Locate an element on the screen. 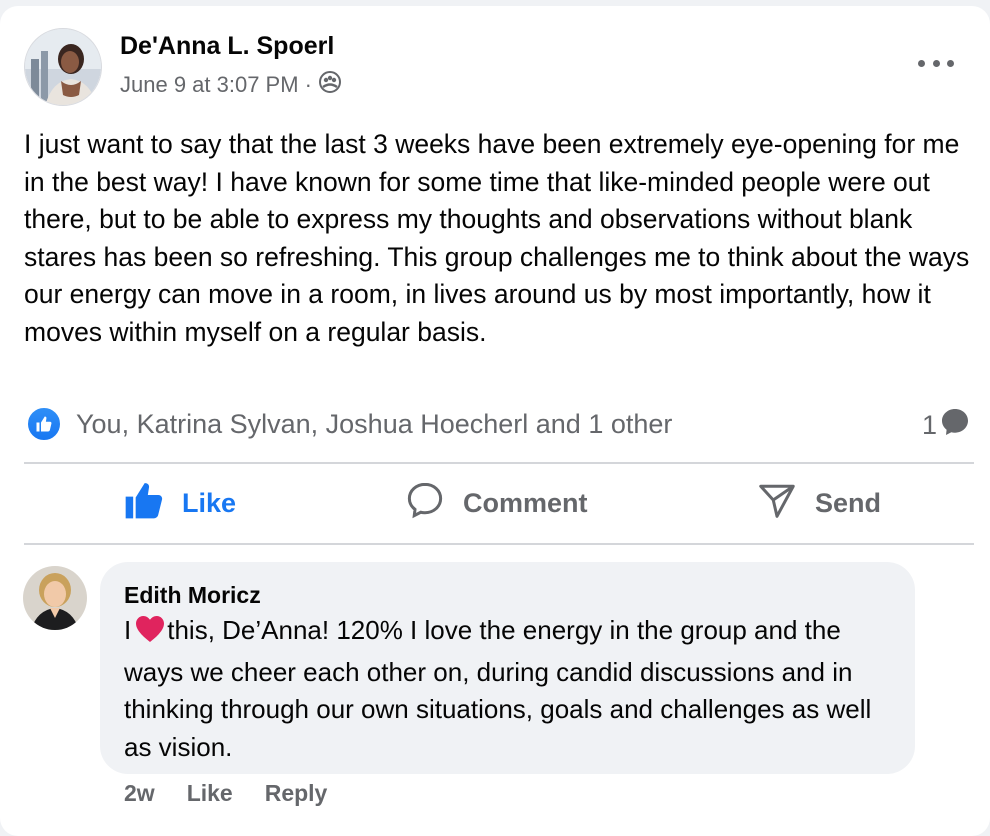 The image size is (990, 836). comment-text-start: I is located at coordinates (128, 630).